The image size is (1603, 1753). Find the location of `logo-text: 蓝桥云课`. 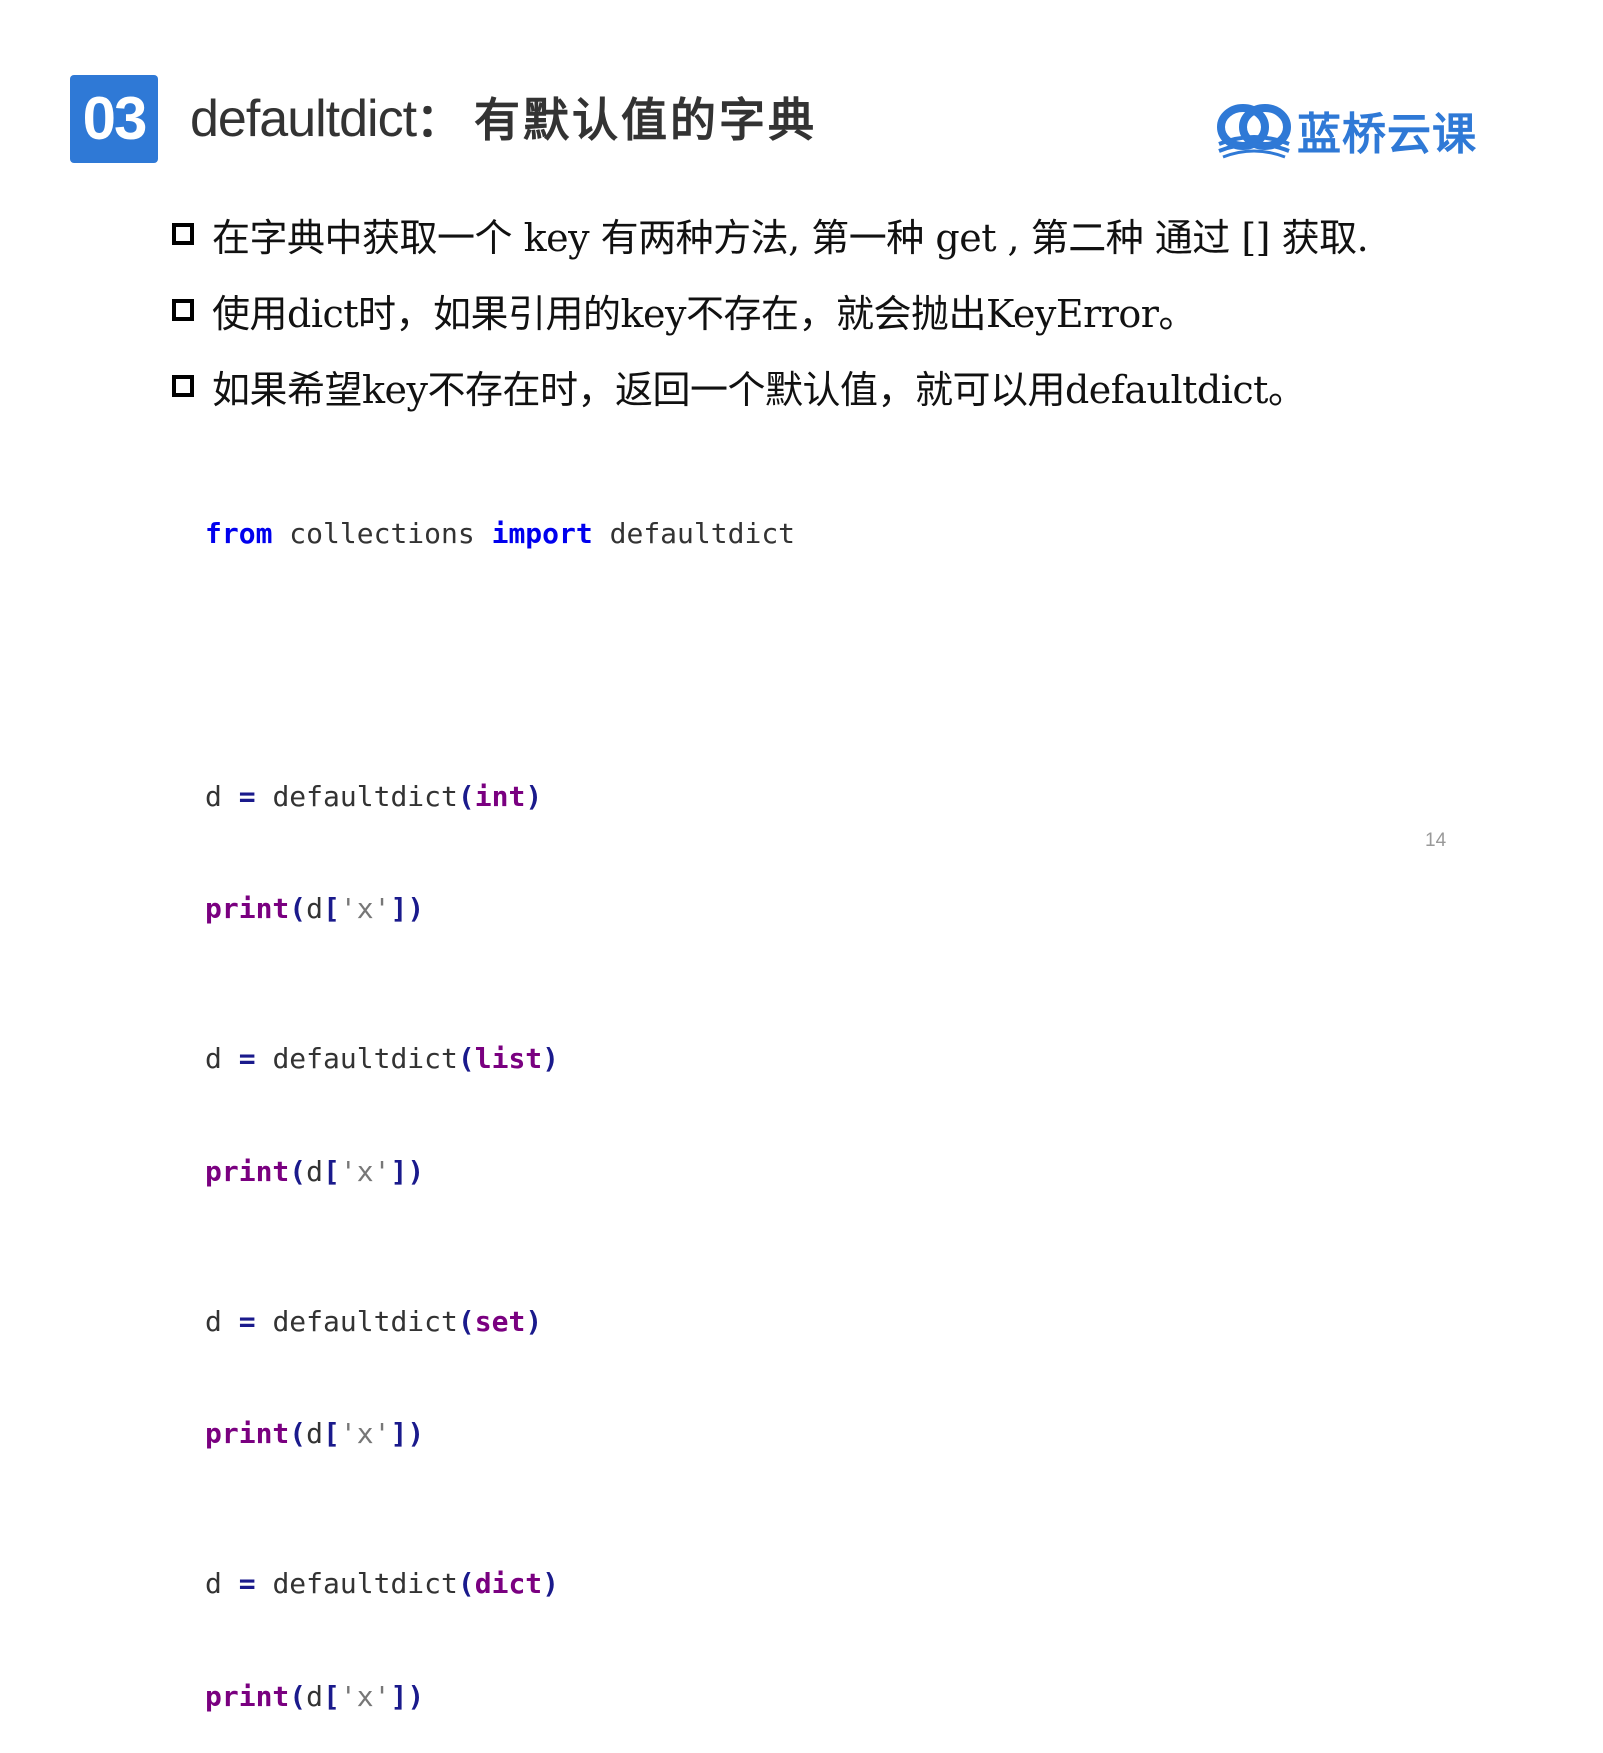

logo-text: 蓝桥云课 is located at coordinates (1387, 134).